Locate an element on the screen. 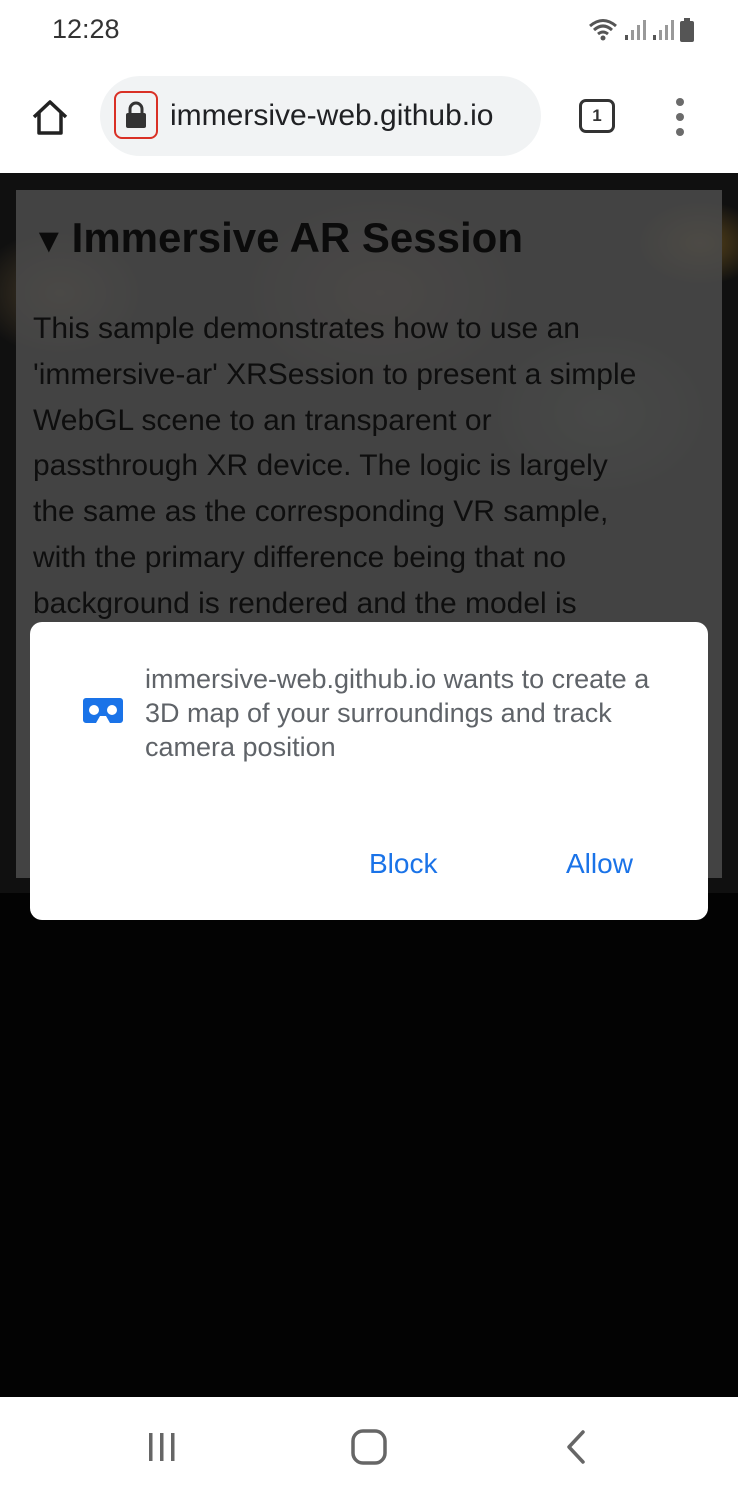 The width and height of the screenshot is (738, 1495). block-button: Block is located at coordinates (403, 864).